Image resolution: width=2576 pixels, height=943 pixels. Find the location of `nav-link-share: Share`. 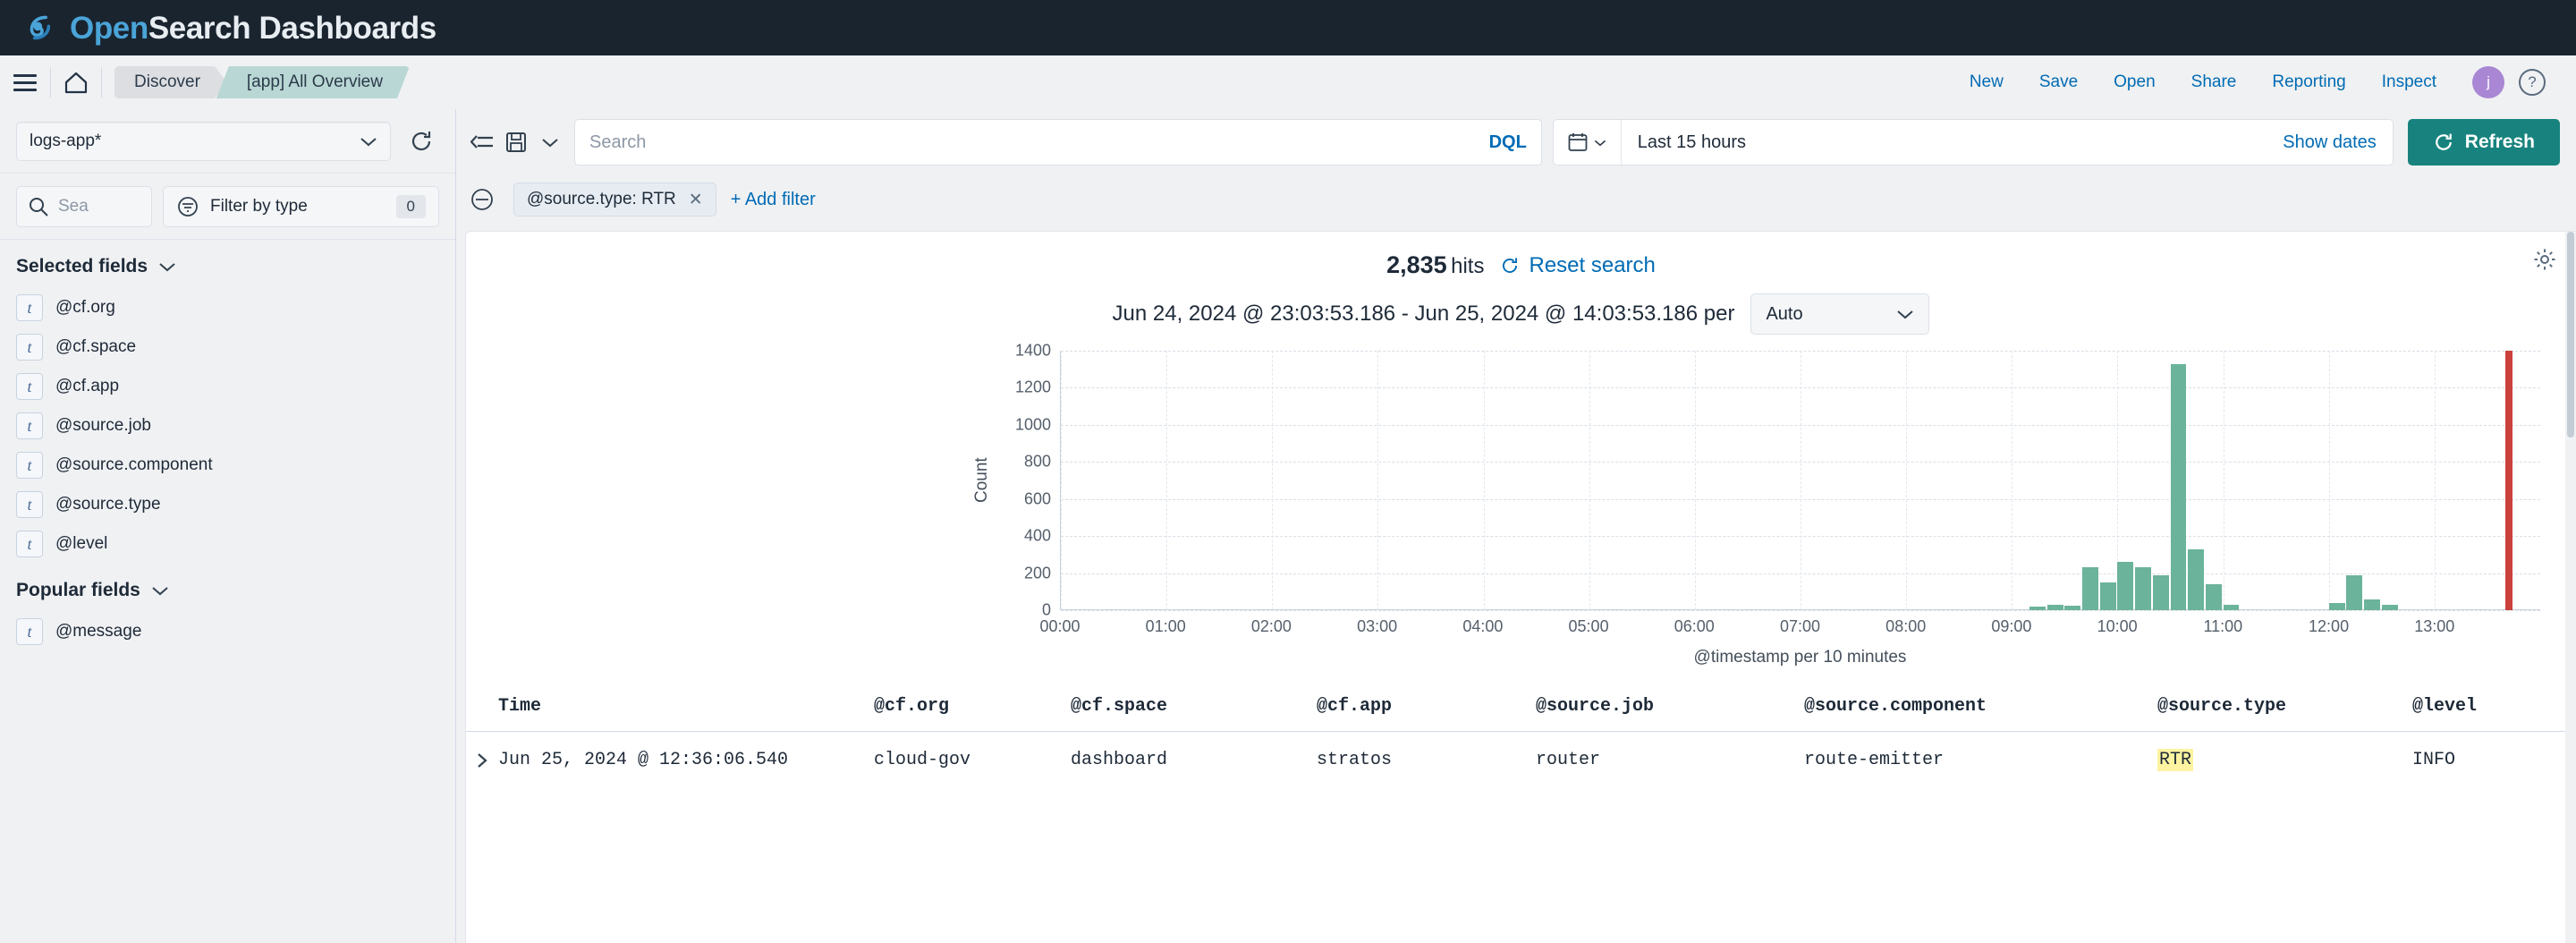

nav-link-share: Share is located at coordinates (2214, 82).